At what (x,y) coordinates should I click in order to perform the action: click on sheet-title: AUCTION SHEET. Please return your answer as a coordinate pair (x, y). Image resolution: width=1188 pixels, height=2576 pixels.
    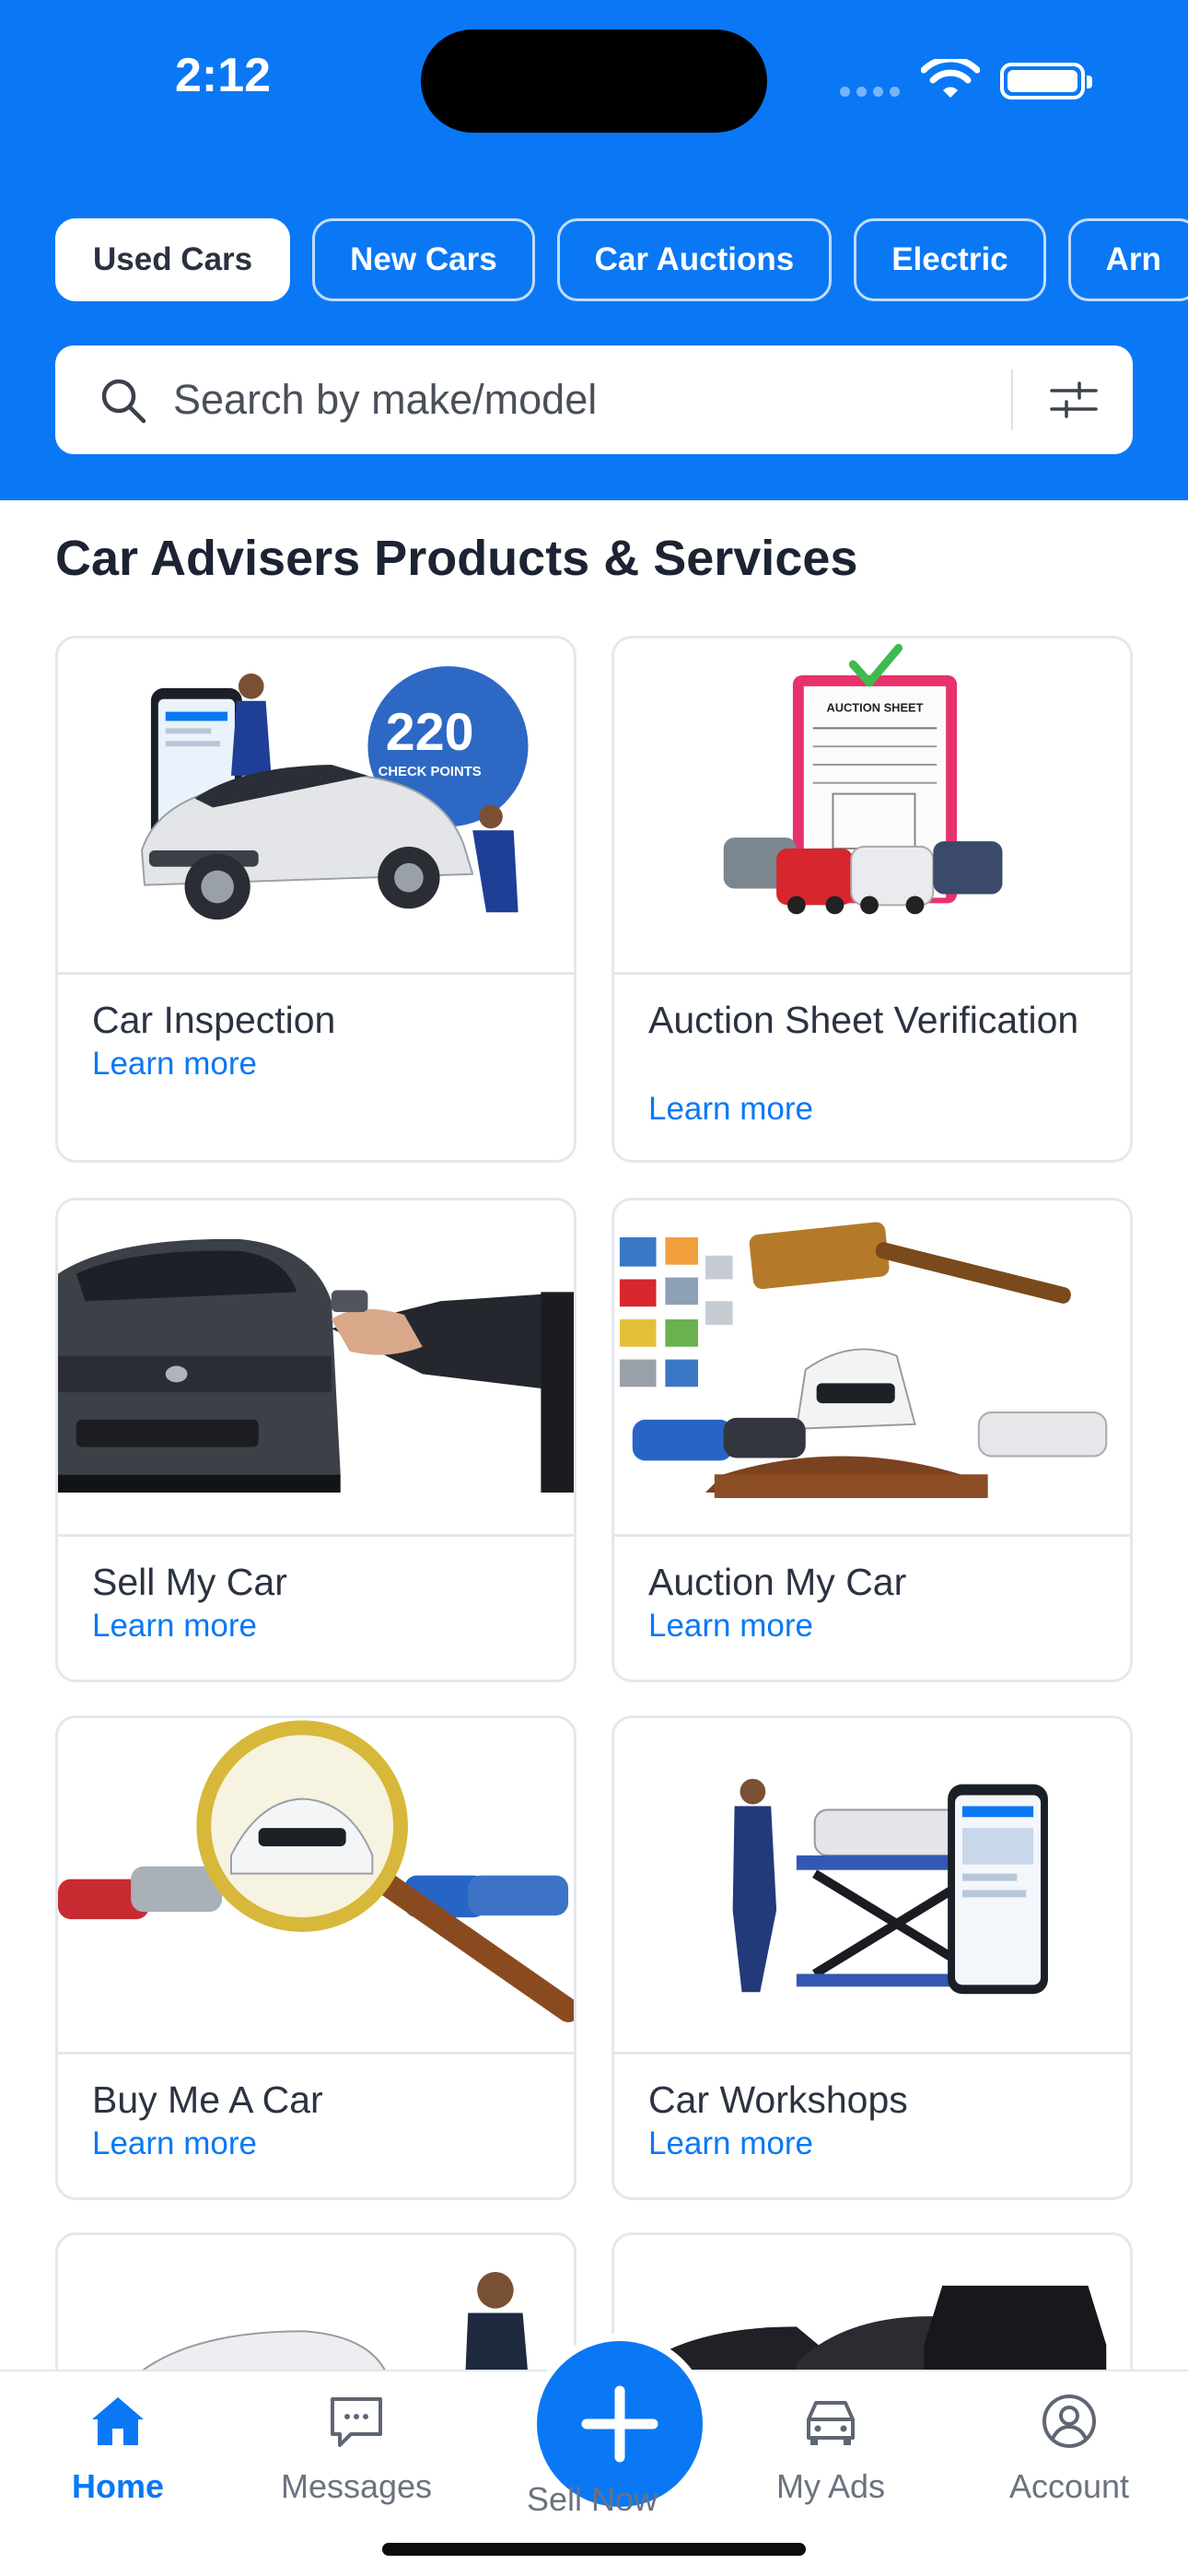
    Looking at the image, I should click on (874, 708).